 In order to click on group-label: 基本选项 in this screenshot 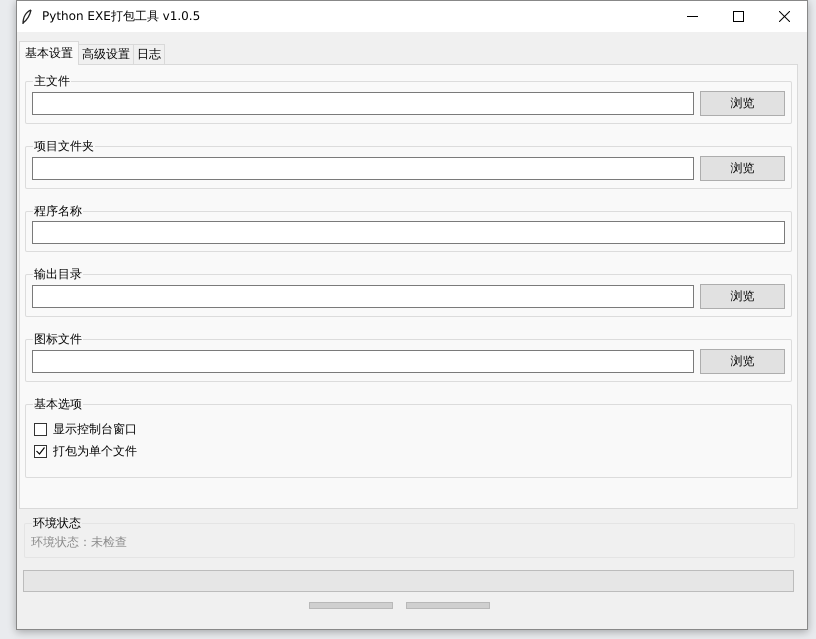, I will do `click(58, 404)`.